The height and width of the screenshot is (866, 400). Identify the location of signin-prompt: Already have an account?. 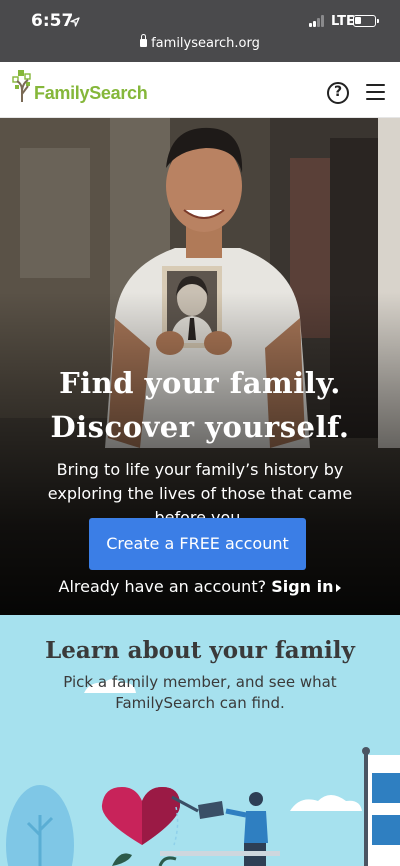
(162, 586).